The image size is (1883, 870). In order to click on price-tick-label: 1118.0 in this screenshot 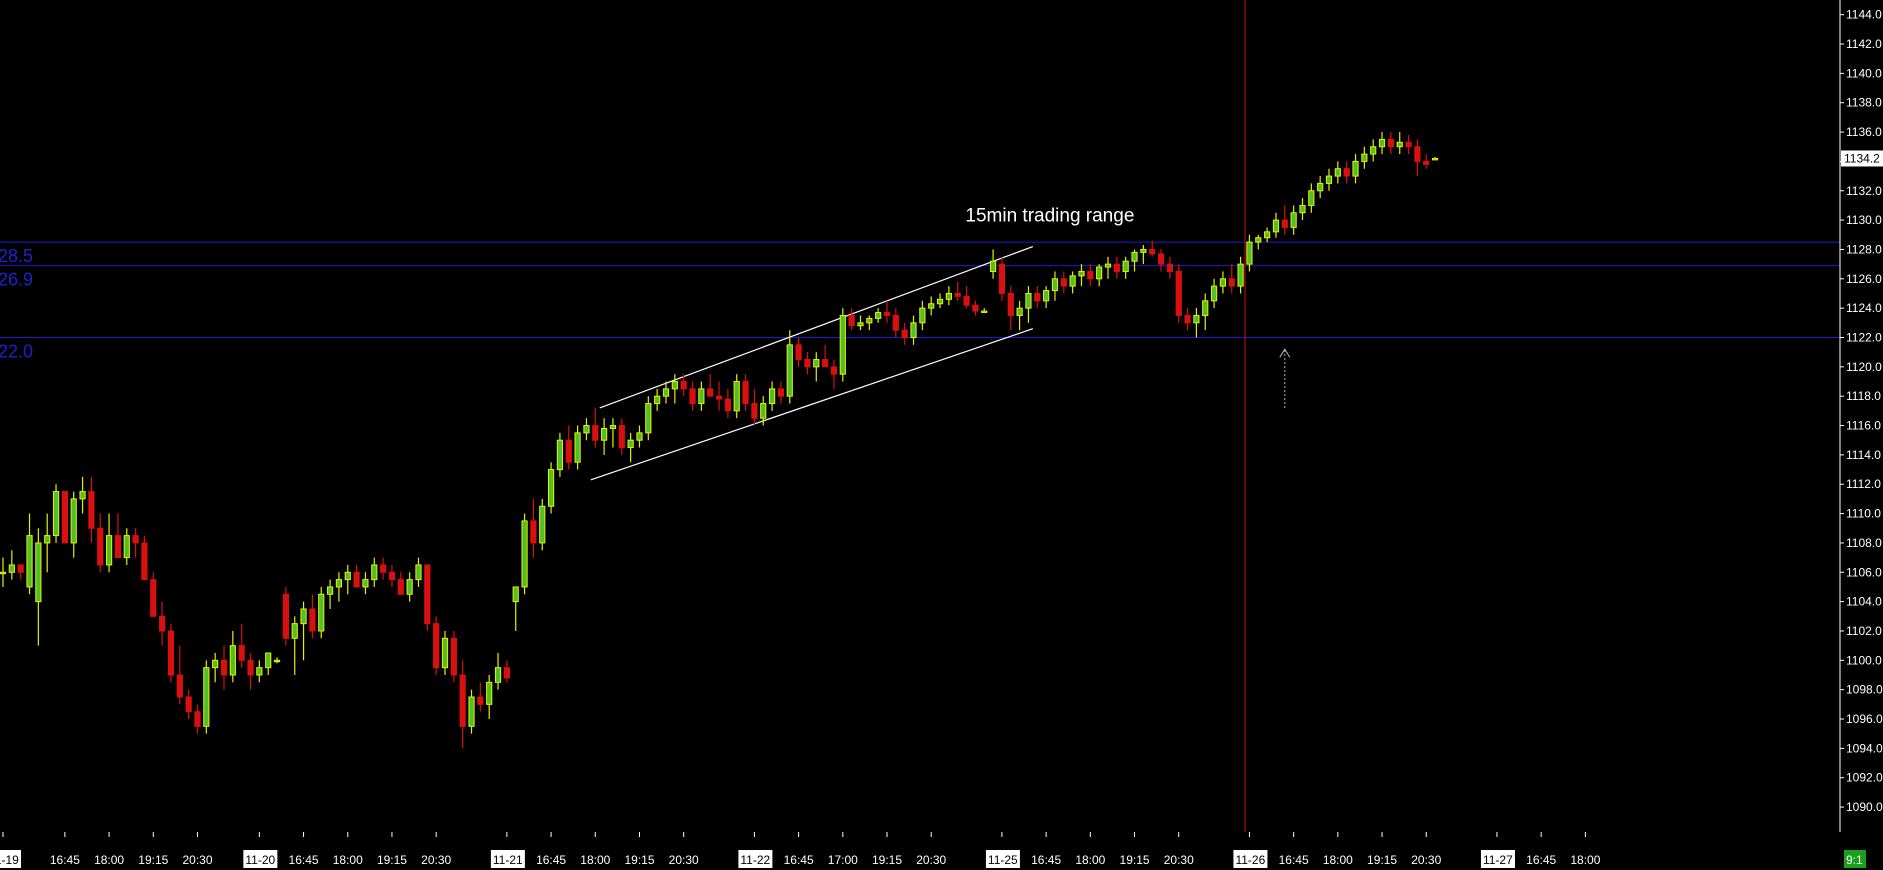, I will do `click(1863, 396)`.